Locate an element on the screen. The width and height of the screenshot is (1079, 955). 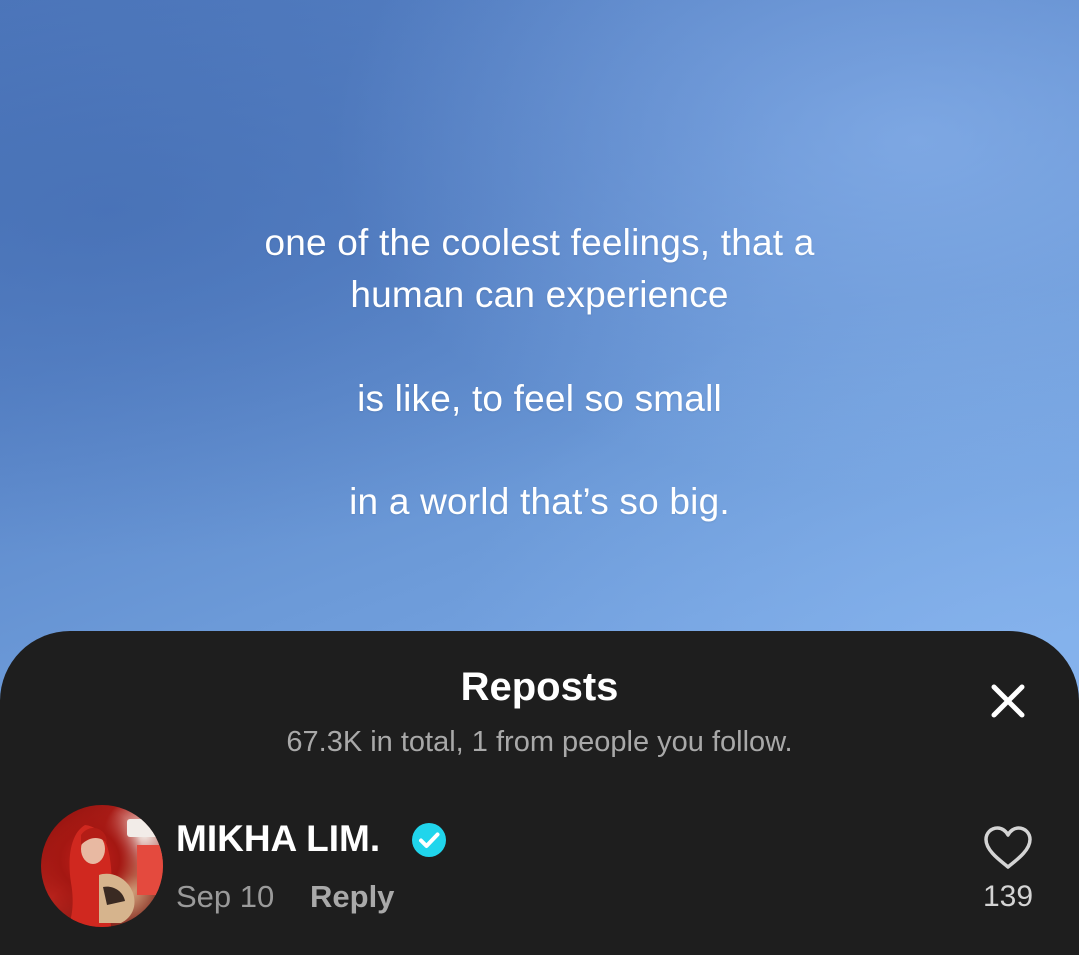
like-count: 139 is located at coordinates (1008, 896).